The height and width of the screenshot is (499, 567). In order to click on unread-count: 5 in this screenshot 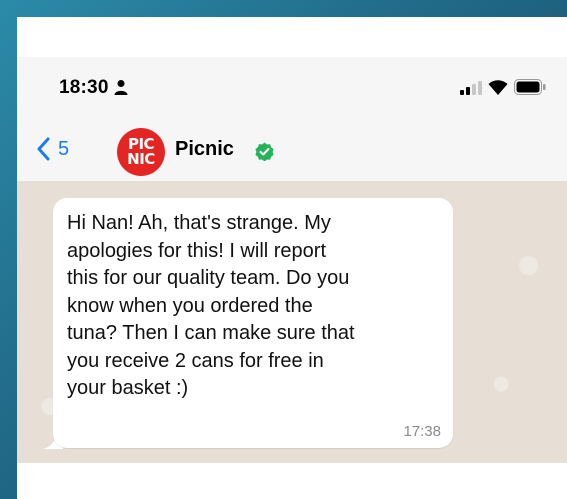, I will do `click(64, 148)`.